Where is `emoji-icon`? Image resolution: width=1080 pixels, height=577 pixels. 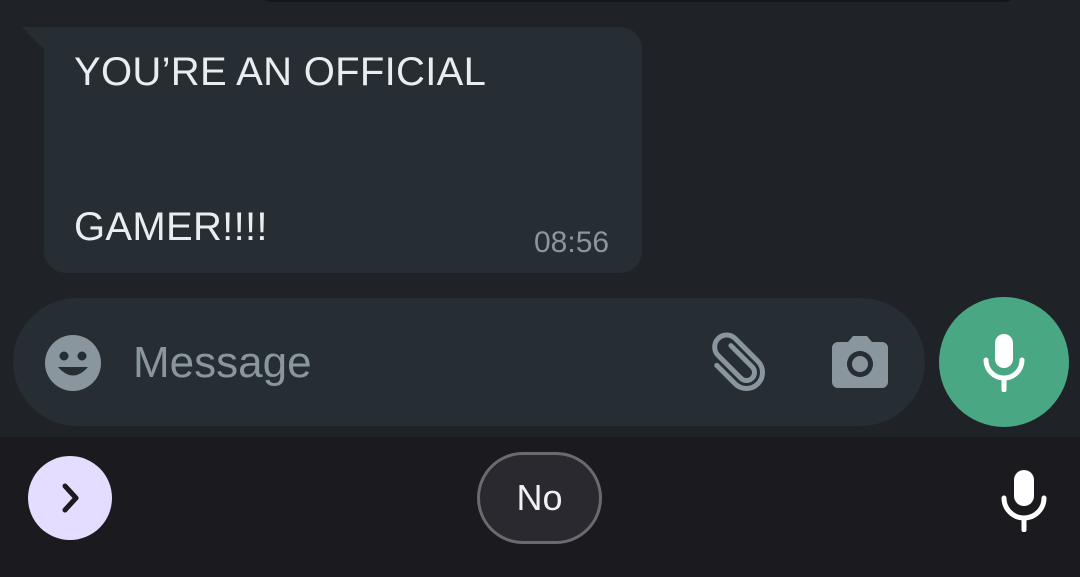
emoji-icon is located at coordinates (73, 363).